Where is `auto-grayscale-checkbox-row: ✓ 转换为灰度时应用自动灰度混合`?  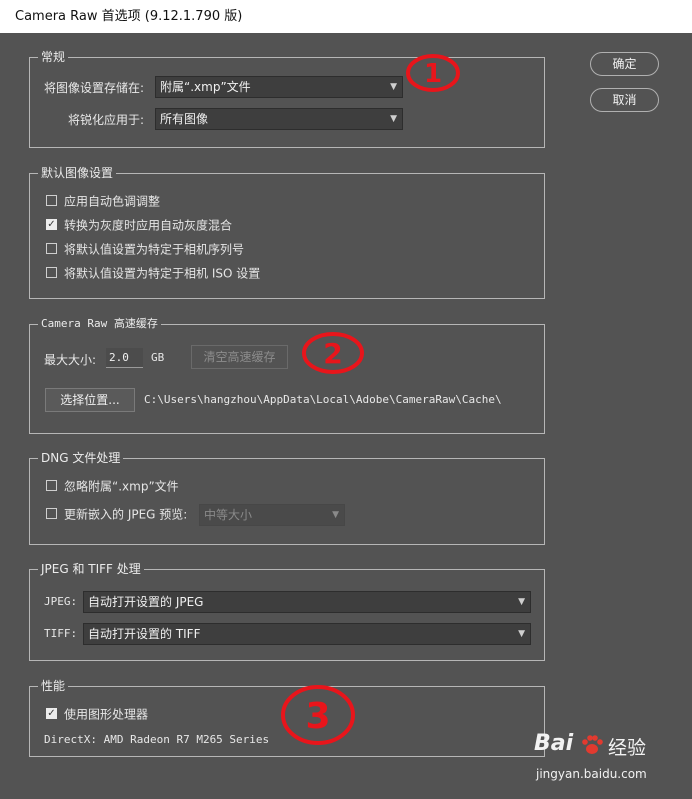 auto-grayscale-checkbox-row: ✓ 转换为灰度时应用自动灰度混合 is located at coordinates (139, 225).